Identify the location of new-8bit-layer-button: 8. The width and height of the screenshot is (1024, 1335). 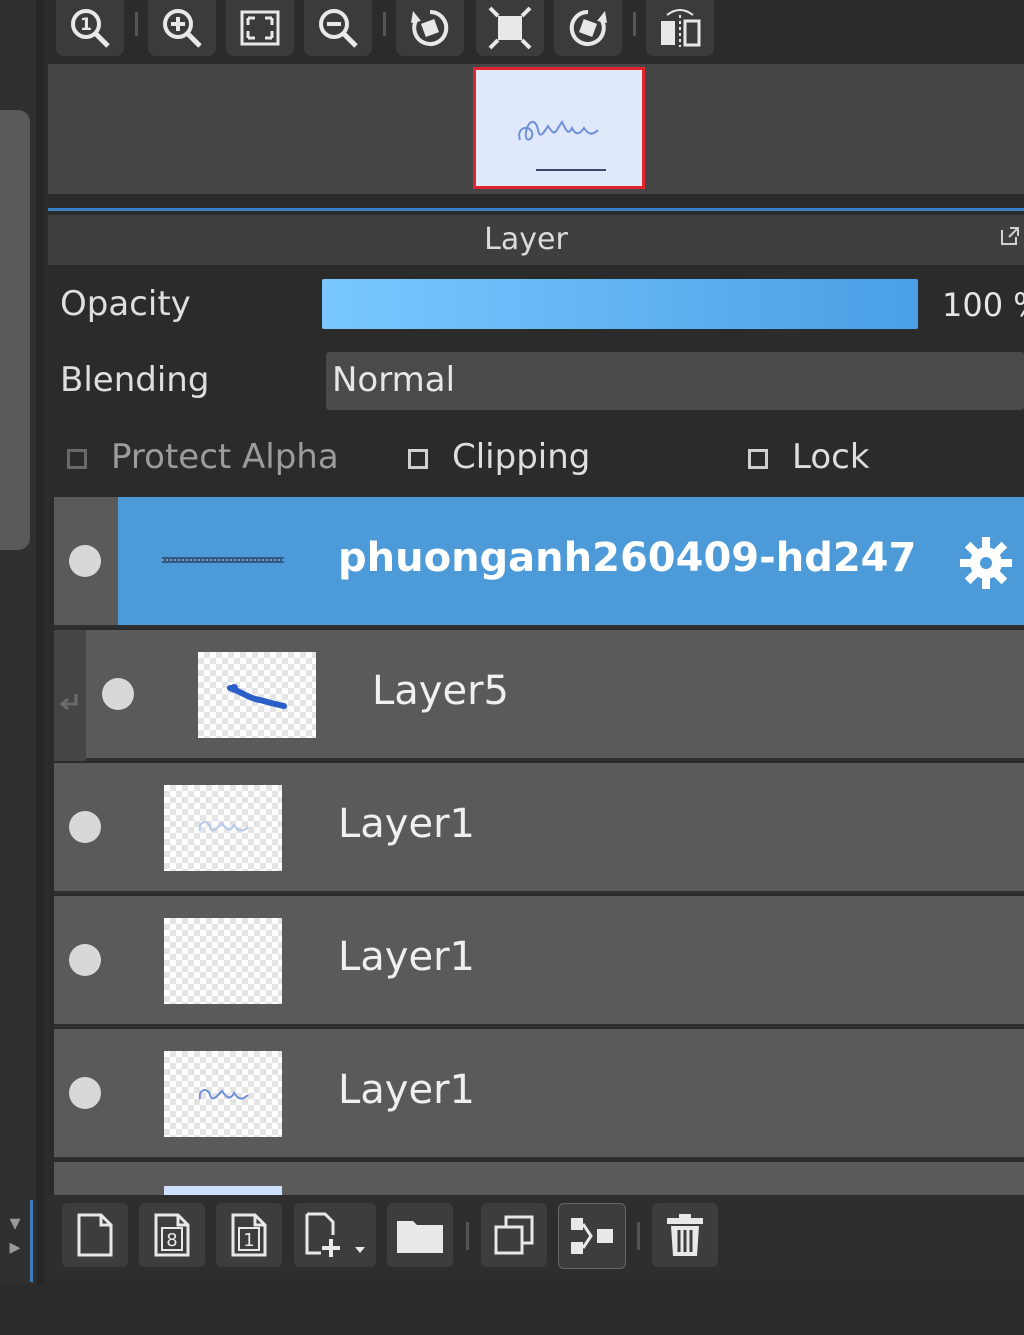
(172, 1235).